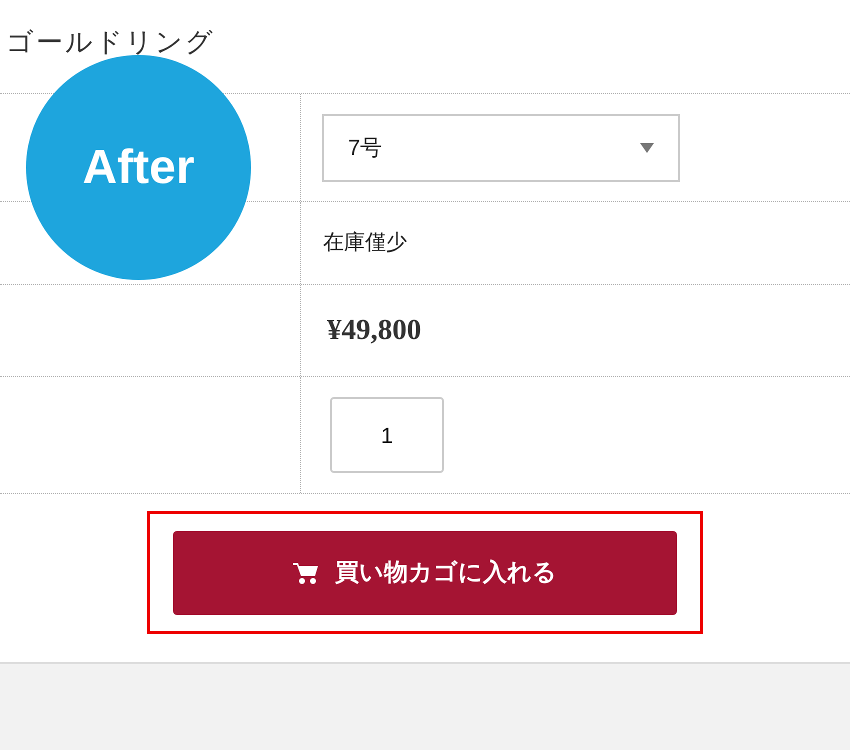 The width and height of the screenshot is (850, 750). I want to click on caret-icon, so click(647, 147).